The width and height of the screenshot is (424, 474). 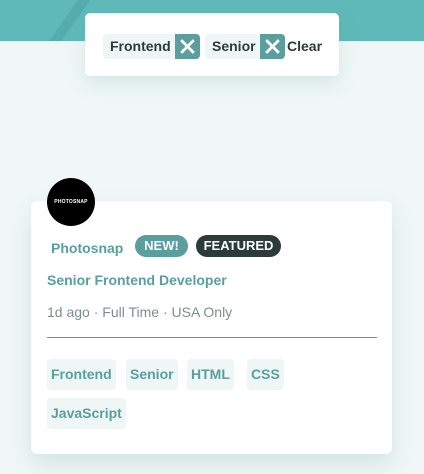 What do you see at coordinates (87, 248) in the screenshot?
I see `company-name: Photosnap` at bounding box center [87, 248].